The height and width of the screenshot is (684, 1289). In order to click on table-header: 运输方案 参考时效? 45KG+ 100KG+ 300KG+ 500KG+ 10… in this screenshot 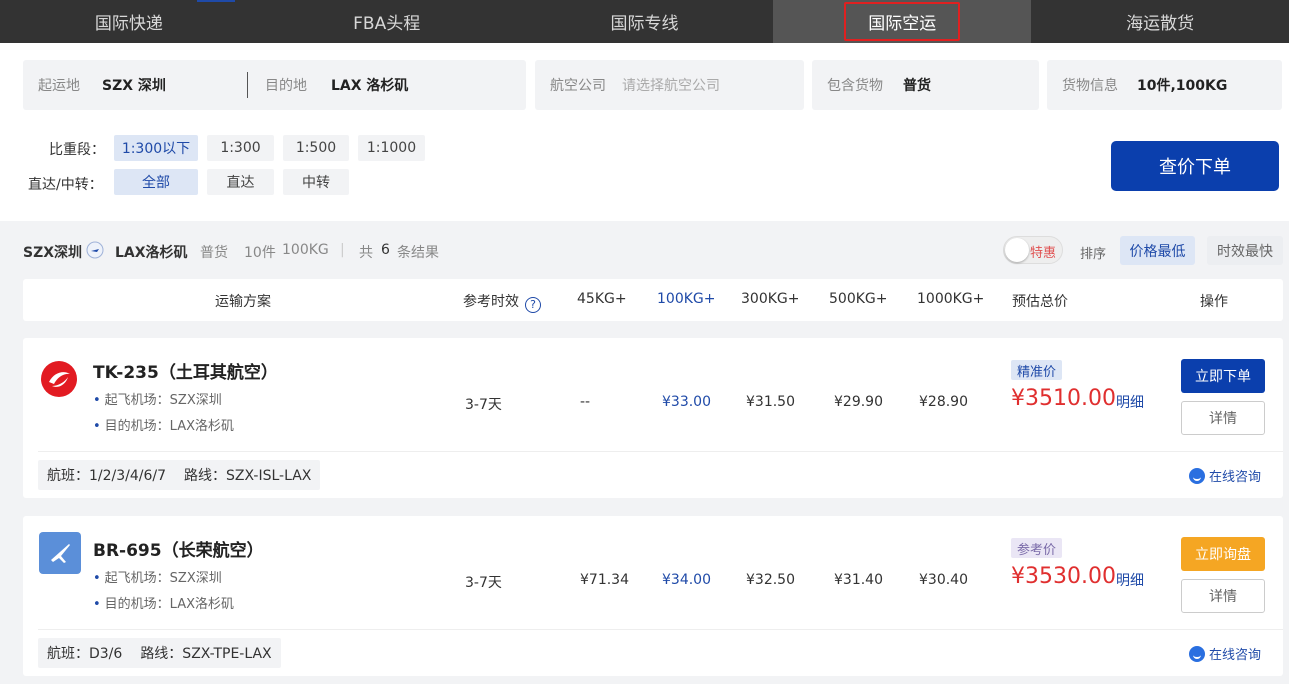, I will do `click(653, 300)`.